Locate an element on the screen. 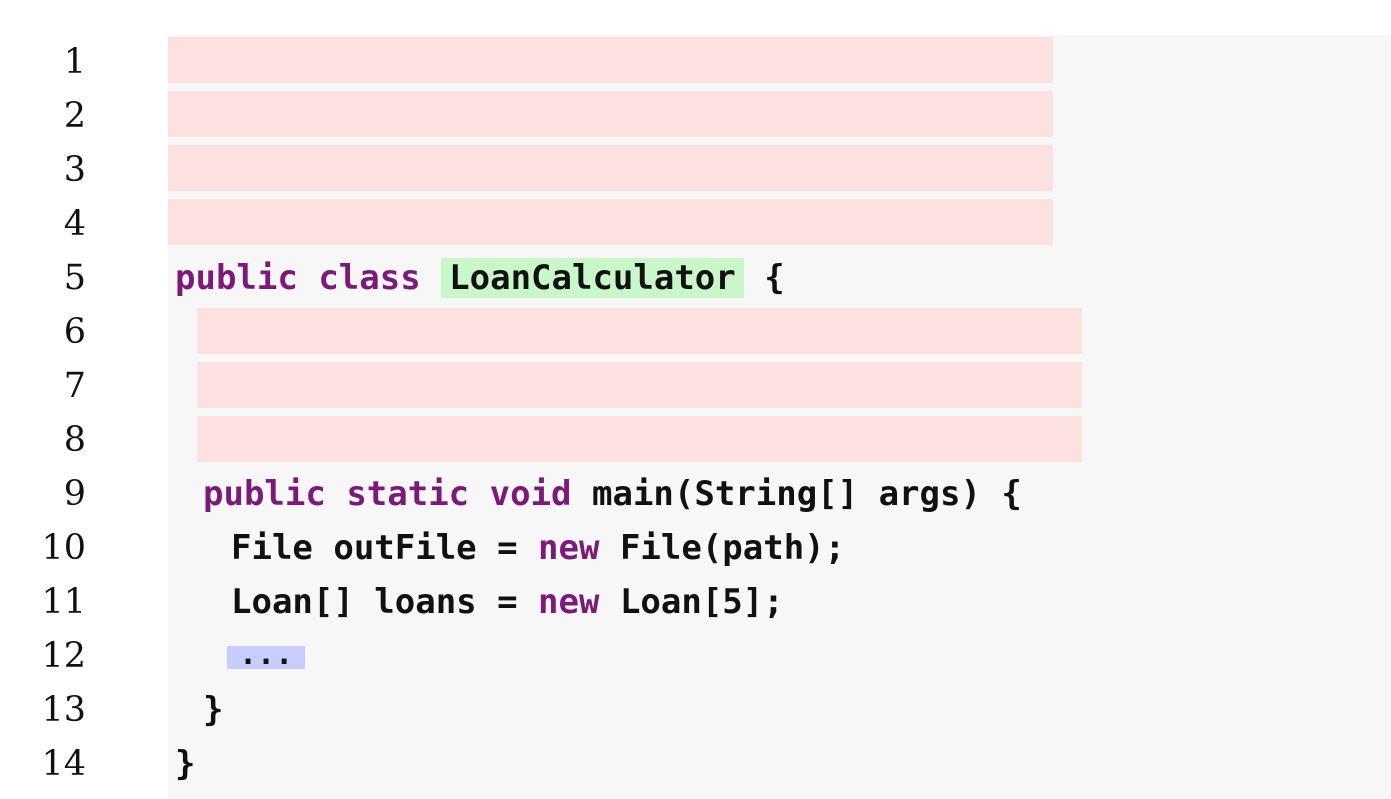  line-number: 13 is located at coordinates (63, 710).